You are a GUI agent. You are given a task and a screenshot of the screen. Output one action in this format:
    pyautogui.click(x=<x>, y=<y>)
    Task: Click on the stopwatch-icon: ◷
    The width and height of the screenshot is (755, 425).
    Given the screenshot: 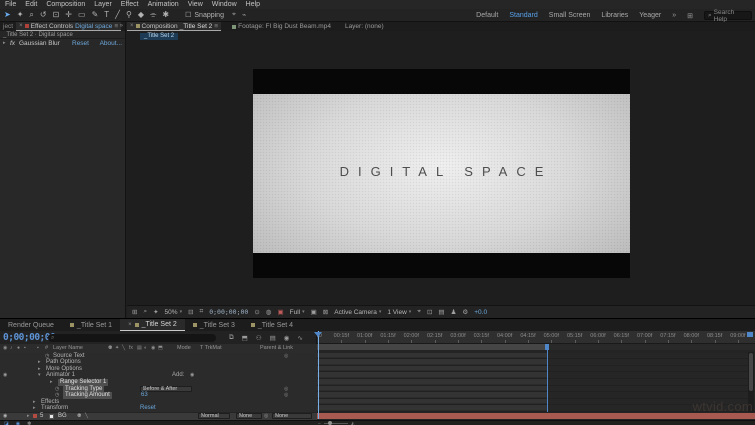 What is the action you would take?
    pyautogui.click(x=57, y=395)
    